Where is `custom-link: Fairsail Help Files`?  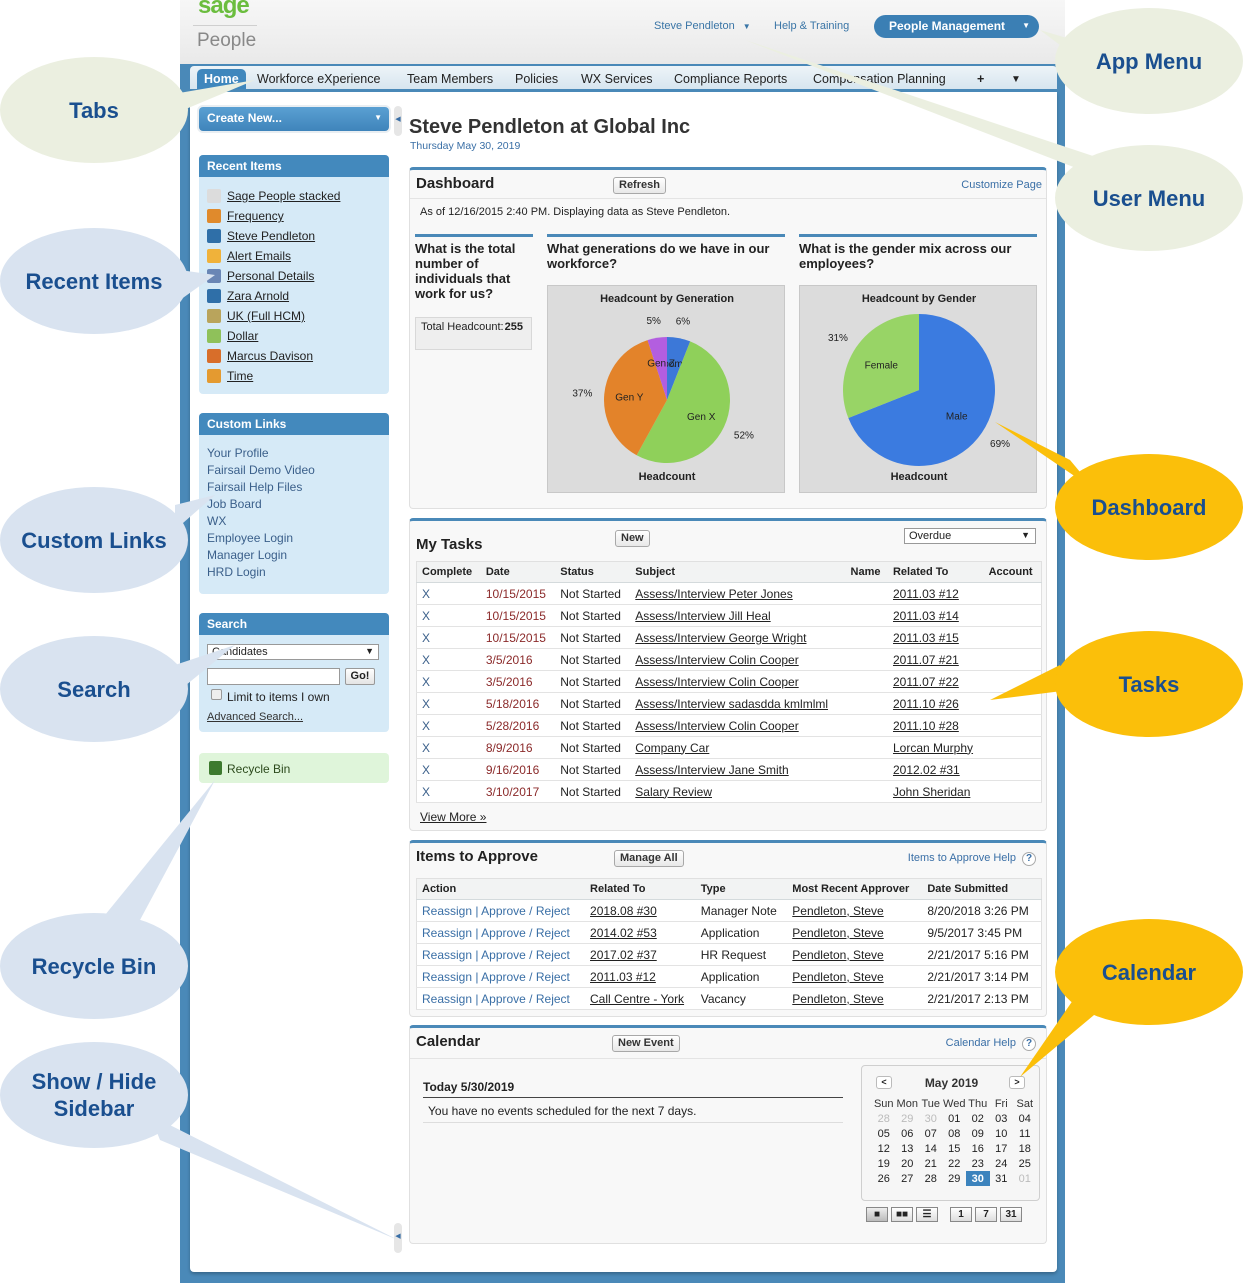 custom-link: Fairsail Help Files is located at coordinates (294, 488).